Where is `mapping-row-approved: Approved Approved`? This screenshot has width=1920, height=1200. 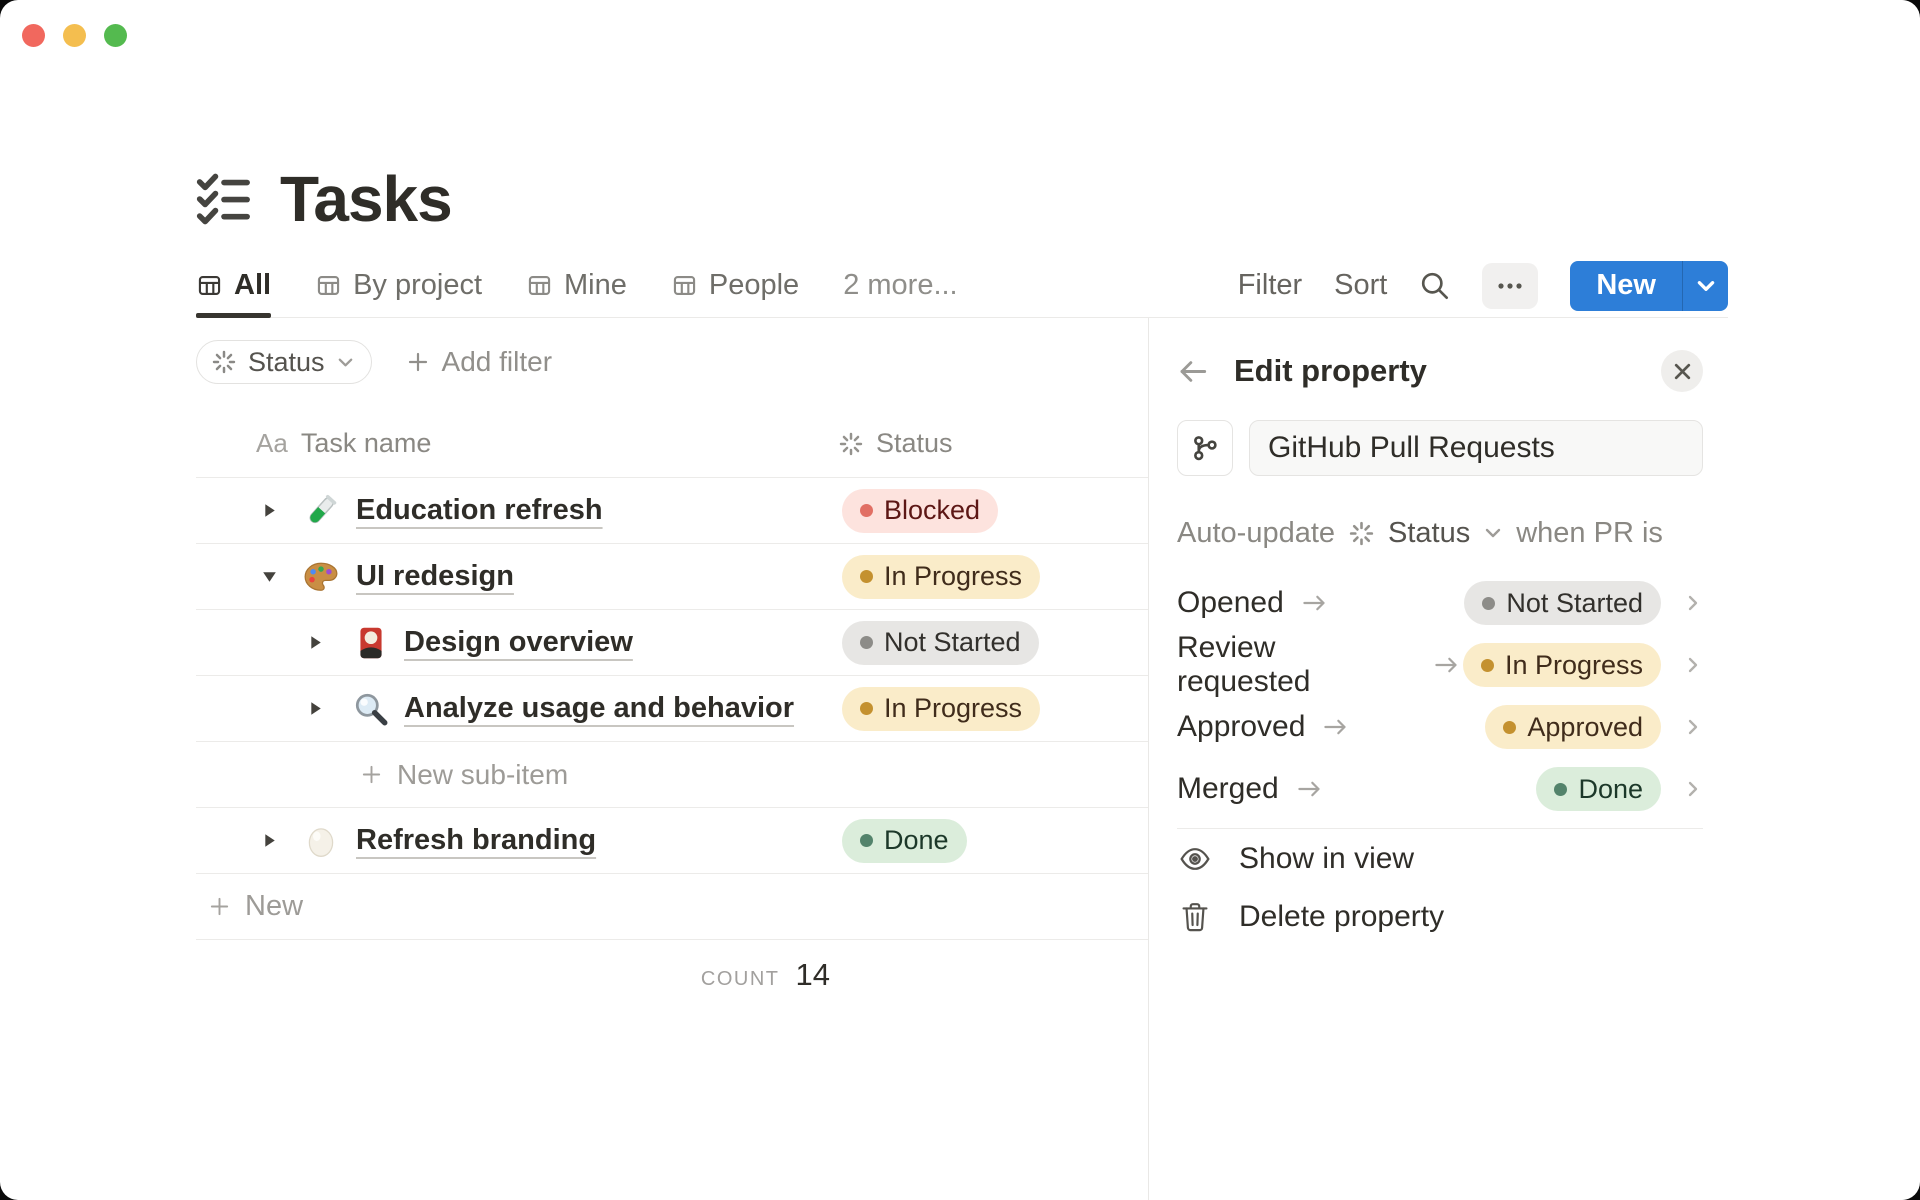
mapping-row-approved: Approved Approved is located at coordinates (1440, 727).